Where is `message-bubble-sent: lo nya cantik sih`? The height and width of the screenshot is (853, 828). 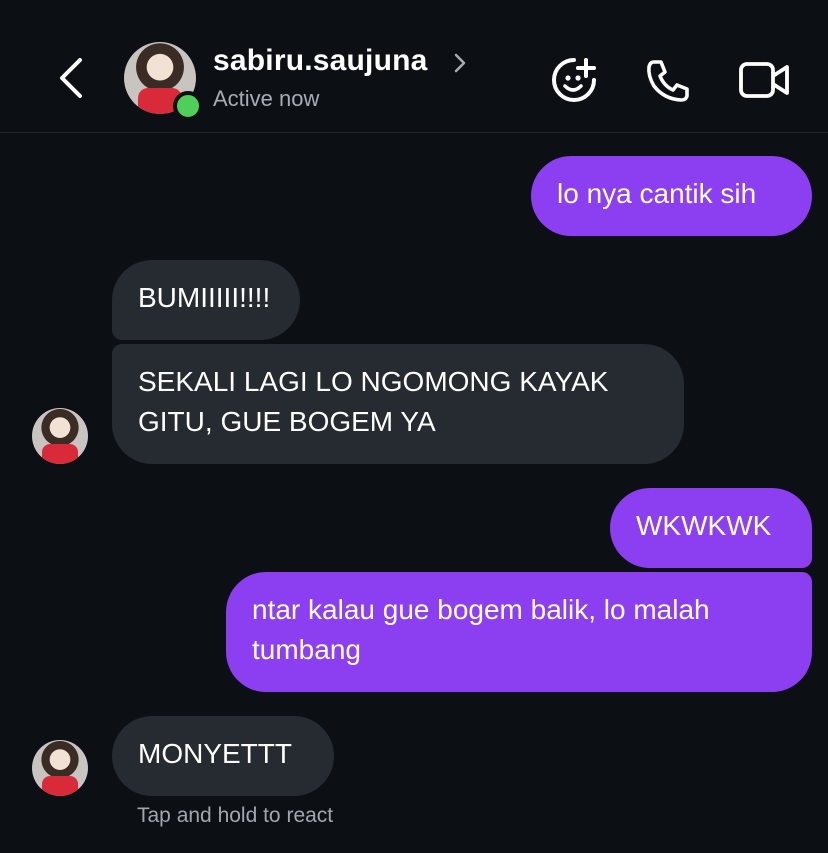 message-bubble-sent: lo nya cantik sih is located at coordinates (671, 196).